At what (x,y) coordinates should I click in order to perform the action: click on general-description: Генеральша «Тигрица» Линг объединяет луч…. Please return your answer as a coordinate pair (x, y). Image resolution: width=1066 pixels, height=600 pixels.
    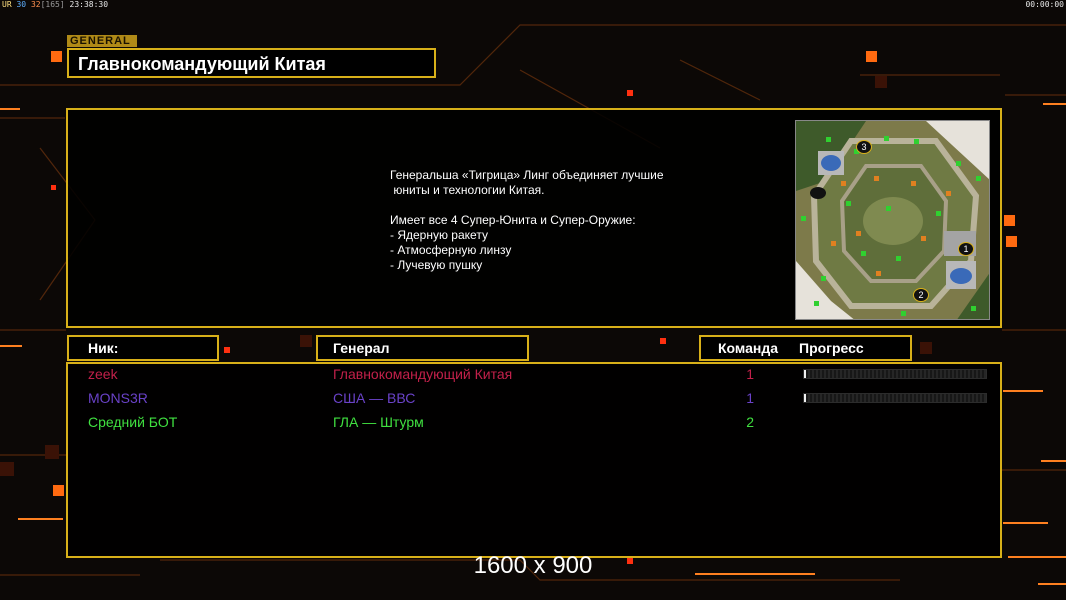
    Looking at the image, I should click on (527, 220).